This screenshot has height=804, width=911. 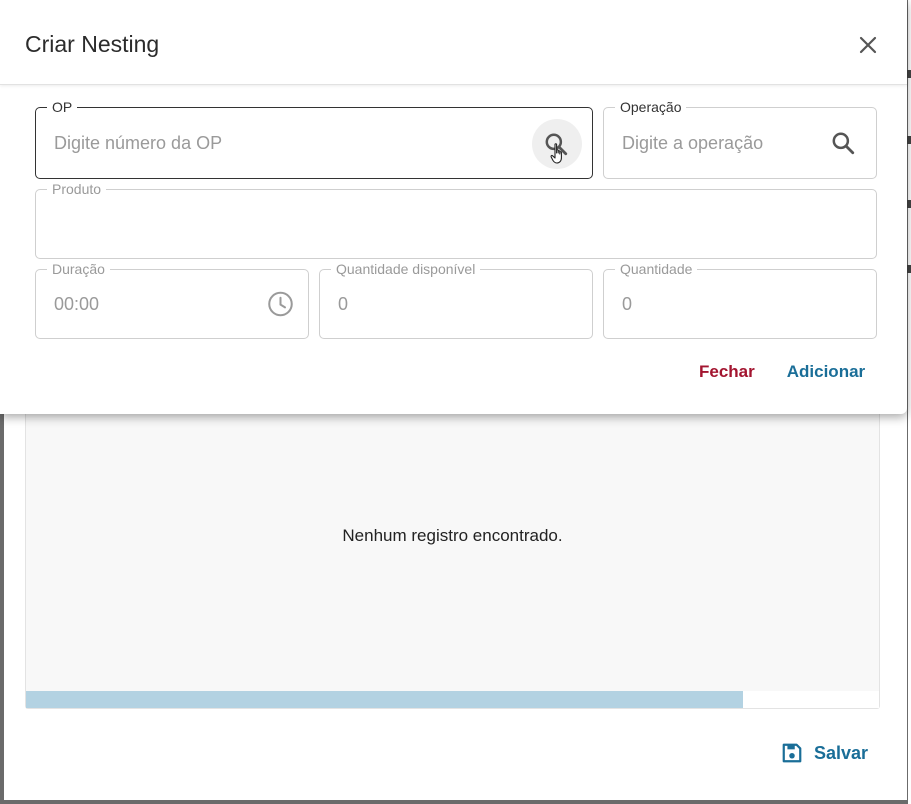 I want to click on operacao-field: Operação, so click(x=740, y=139).